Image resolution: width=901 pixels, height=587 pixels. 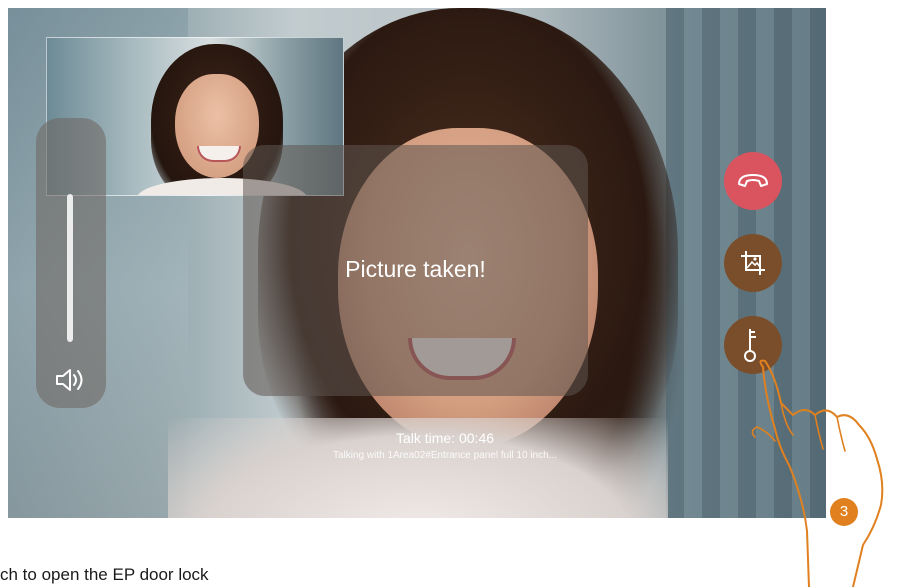 What do you see at coordinates (72, 380) in the screenshot?
I see `speaker-icon` at bounding box center [72, 380].